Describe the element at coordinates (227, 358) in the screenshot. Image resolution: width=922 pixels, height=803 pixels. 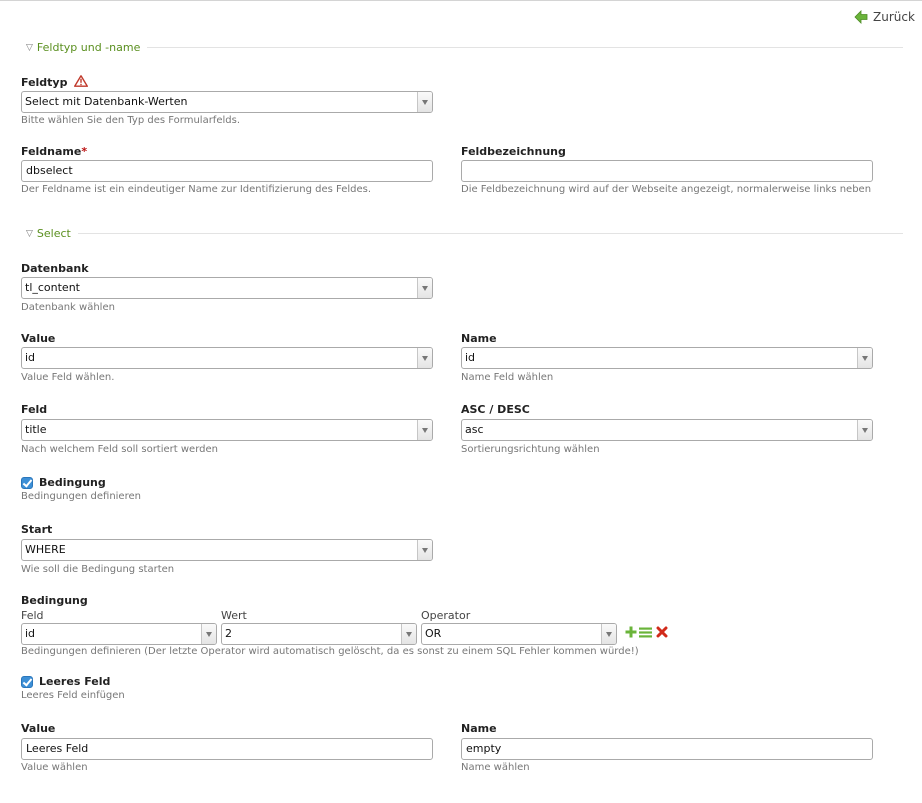
I see `value-select: id` at that location.